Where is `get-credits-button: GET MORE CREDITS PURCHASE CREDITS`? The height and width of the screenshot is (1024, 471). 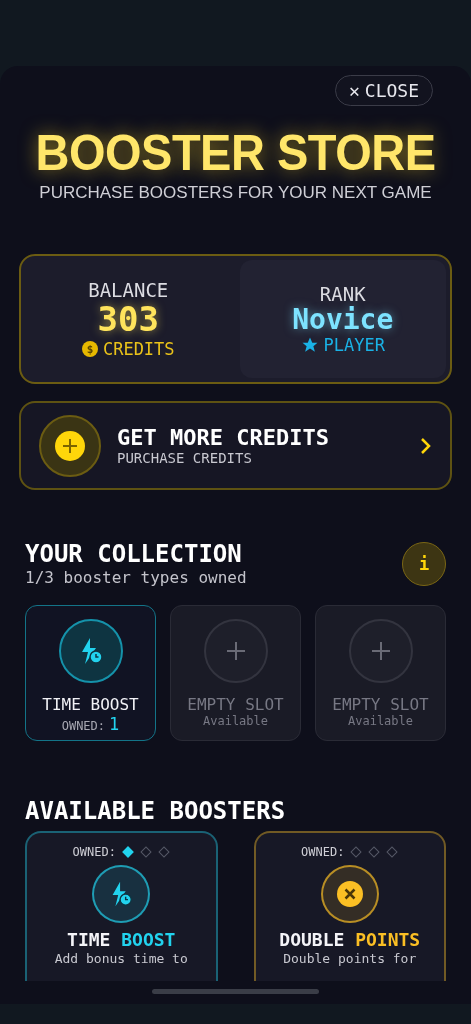
get-credits-button: GET MORE CREDITS PURCHASE CREDITS is located at coordinates (235, 445).